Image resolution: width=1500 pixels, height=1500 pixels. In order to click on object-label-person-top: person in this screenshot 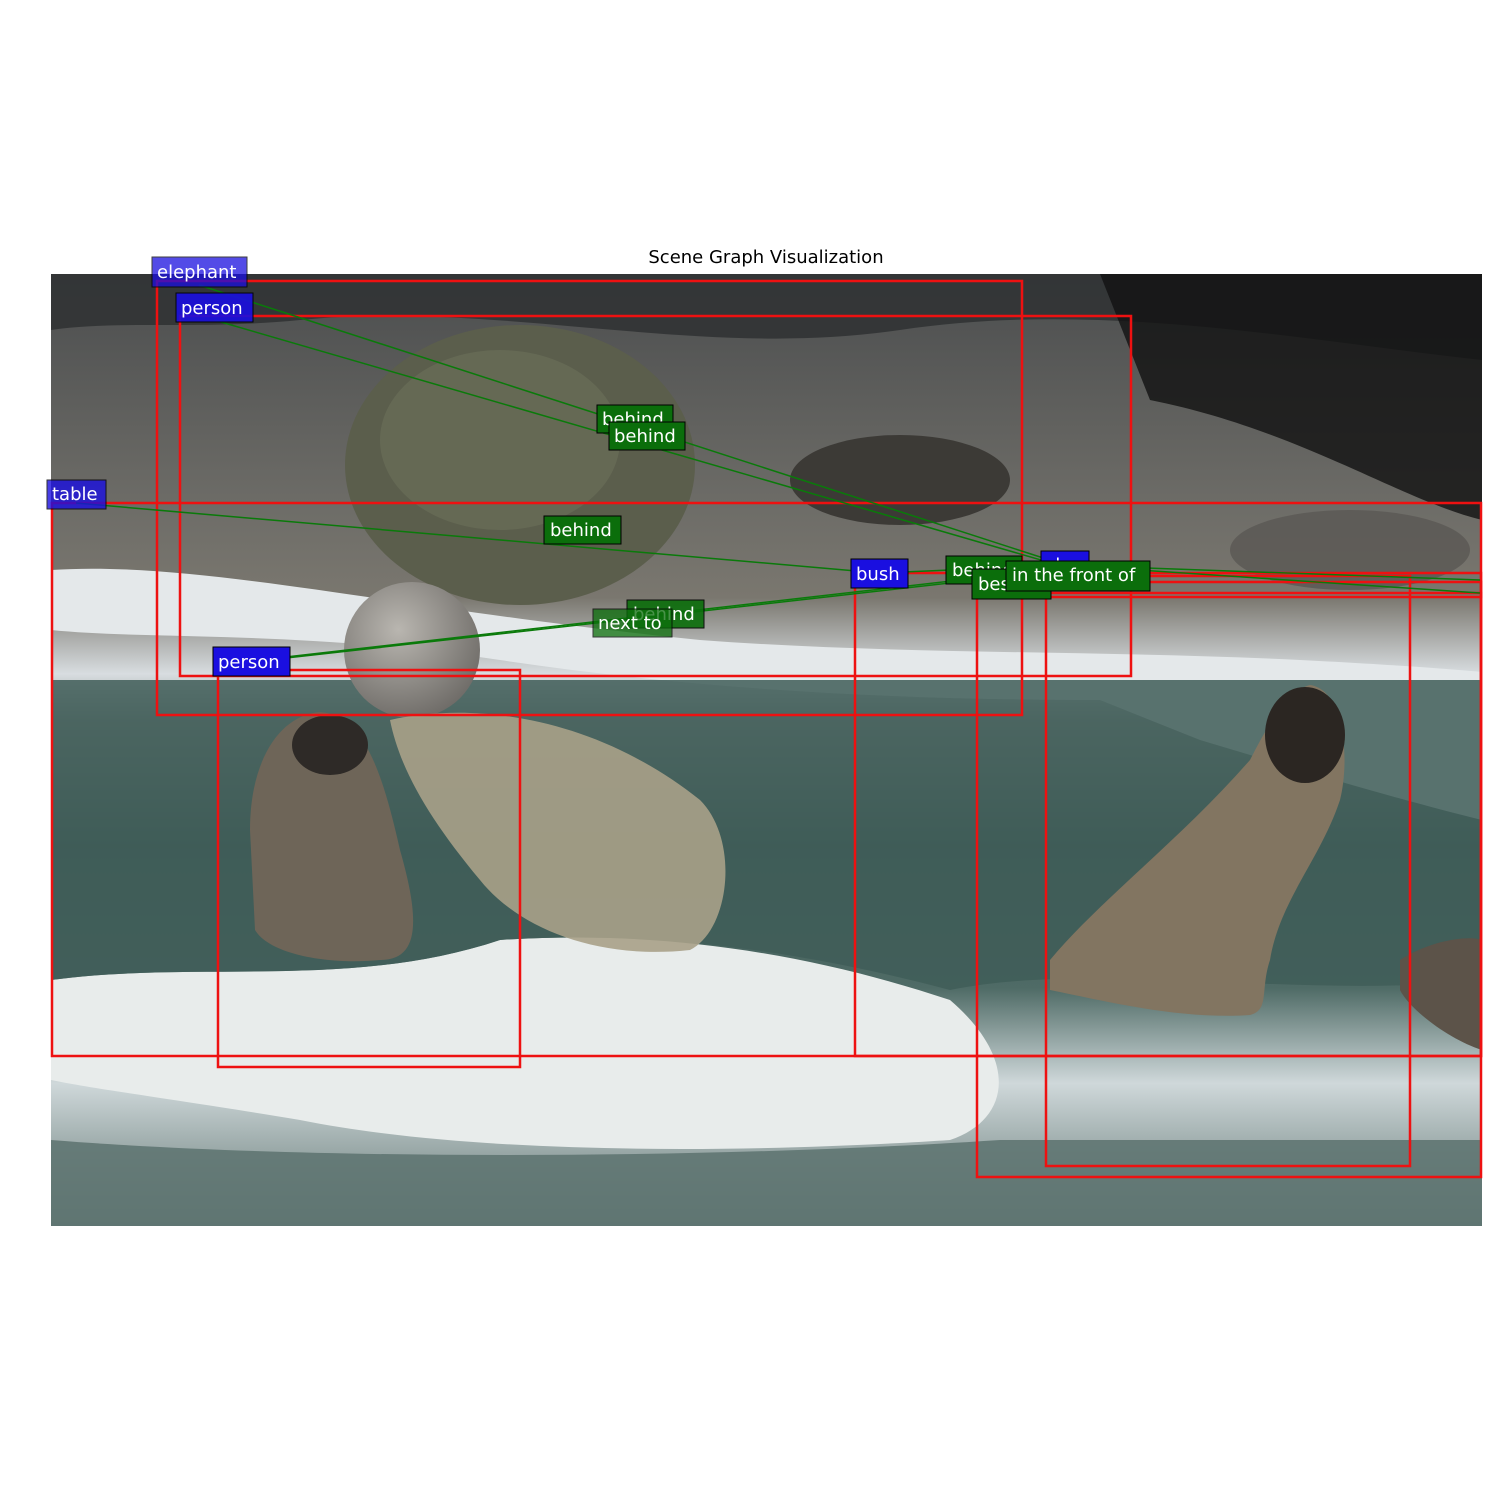, I will do `click(214, 307)`.